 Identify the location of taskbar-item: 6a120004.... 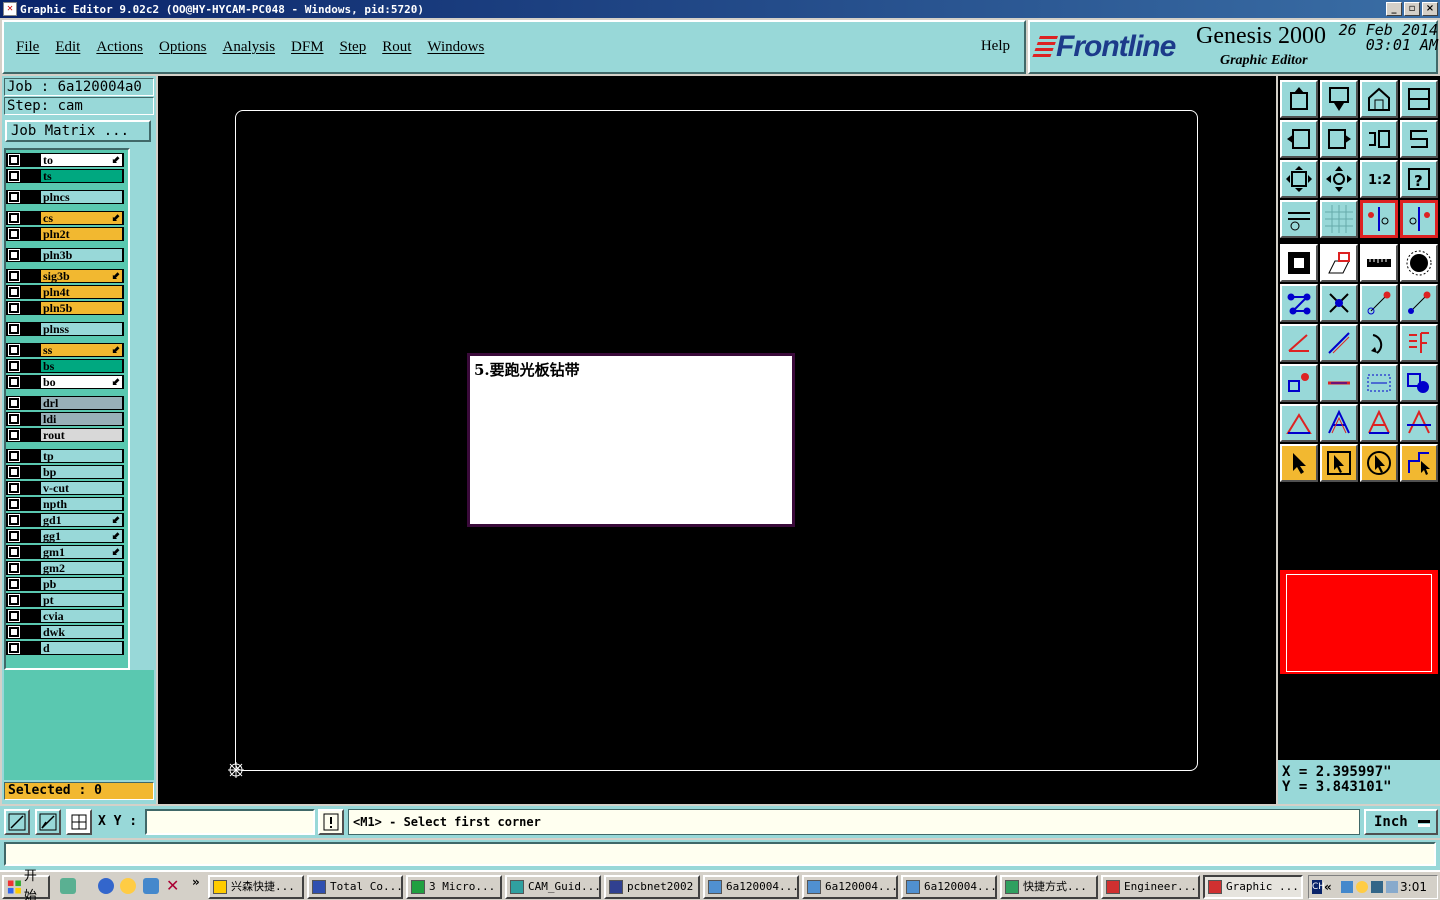
(850, 887).